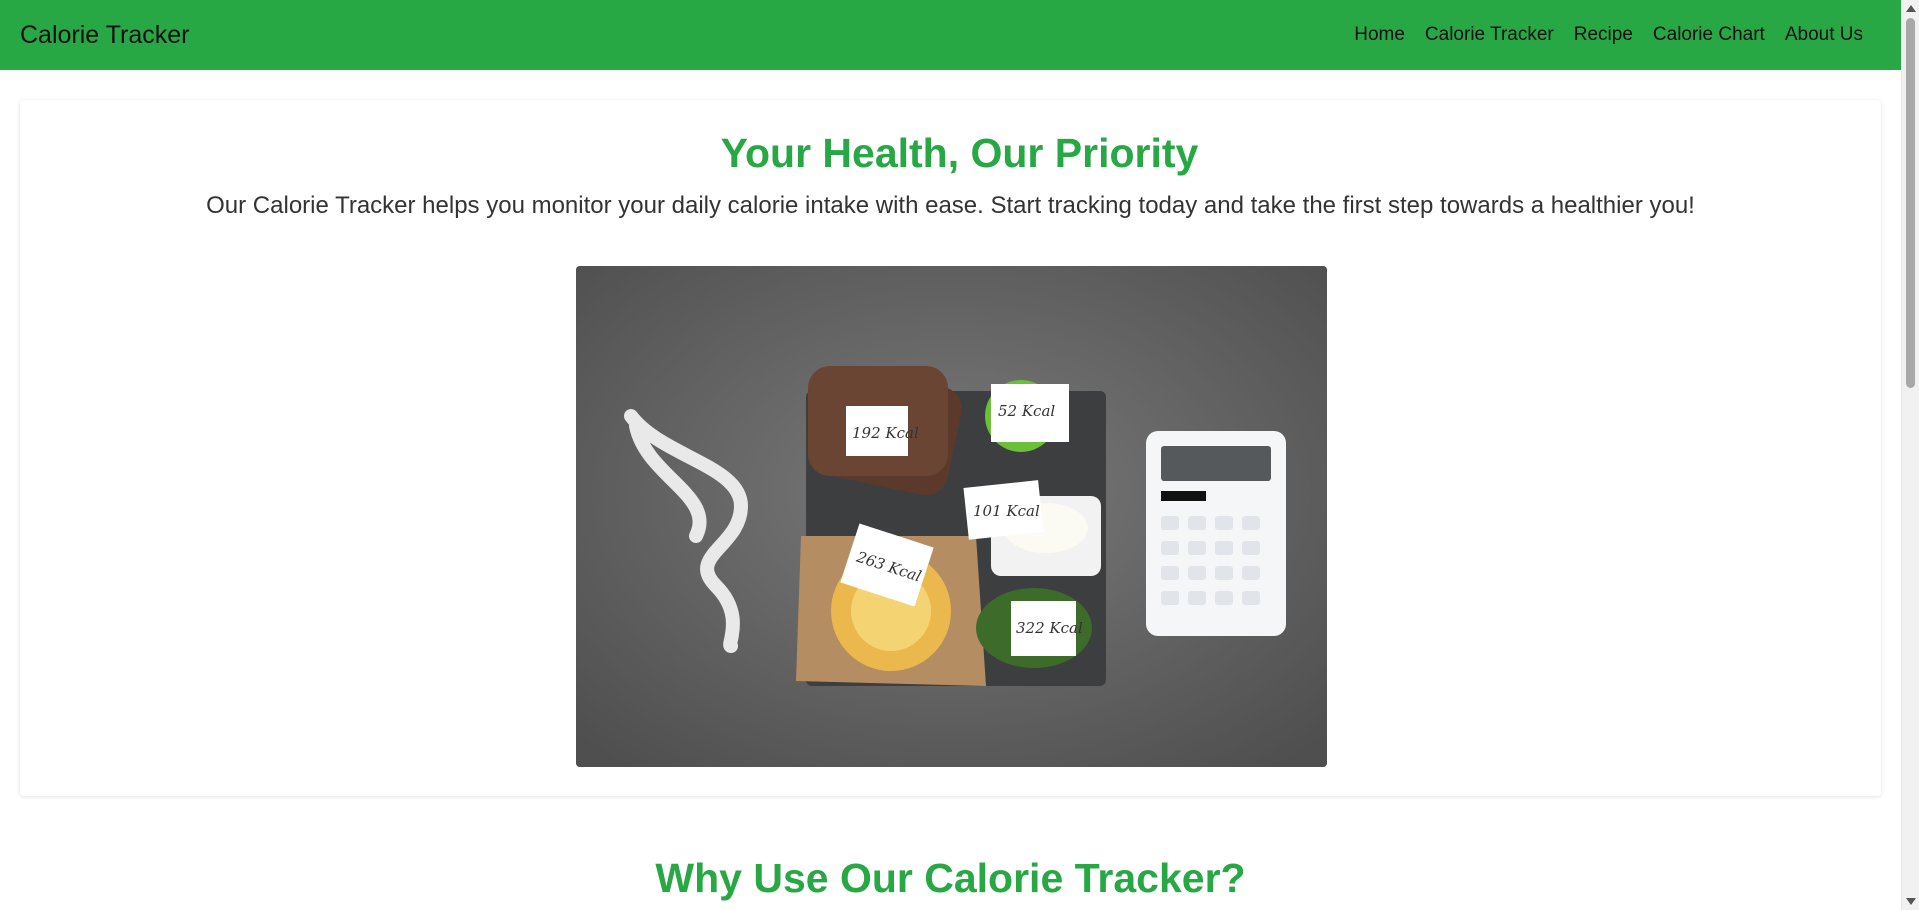 The width and height of the screenshot is (1919, 910). What do you see at coordinates (885, 433) in the screenshot?
I see `label-192: 192 Kcal` at bounding box center [885, 433].